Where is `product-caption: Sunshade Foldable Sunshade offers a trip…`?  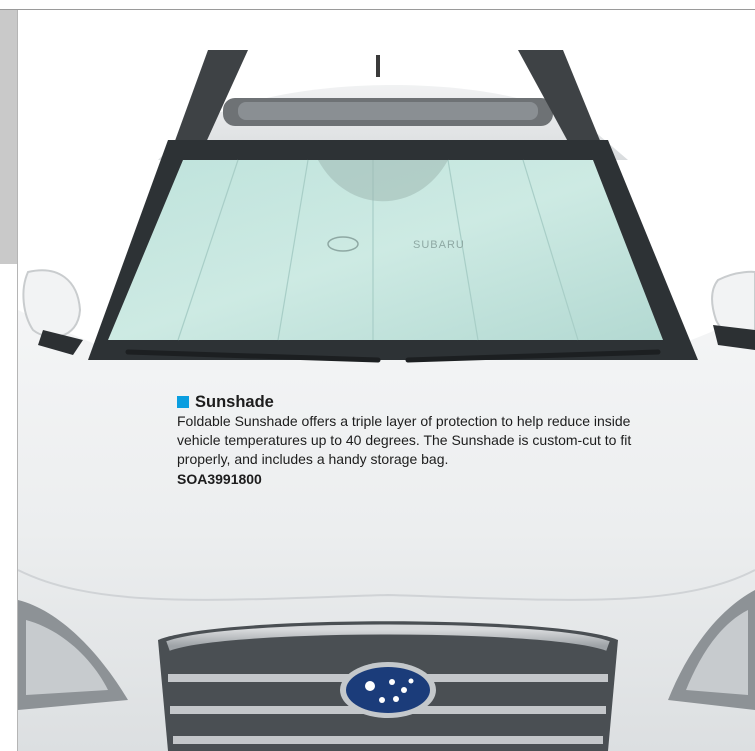 product-caption: Sunshade Foldable Sunshade offers a trip… is located at coordinates (427, 440).